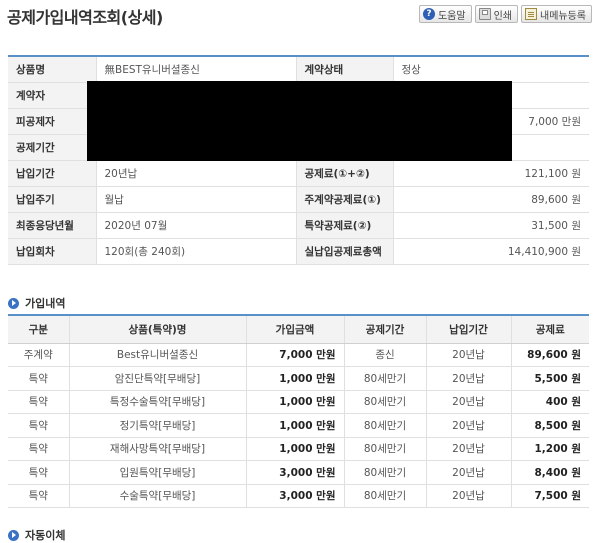  I want to click on col-header-amount: 가입금액, so click(295, 329).